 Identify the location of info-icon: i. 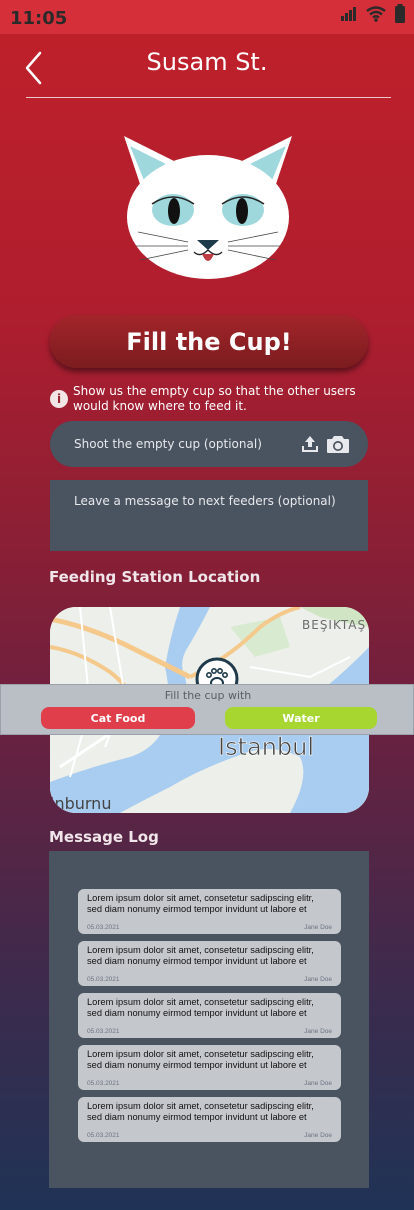
(59, 399).